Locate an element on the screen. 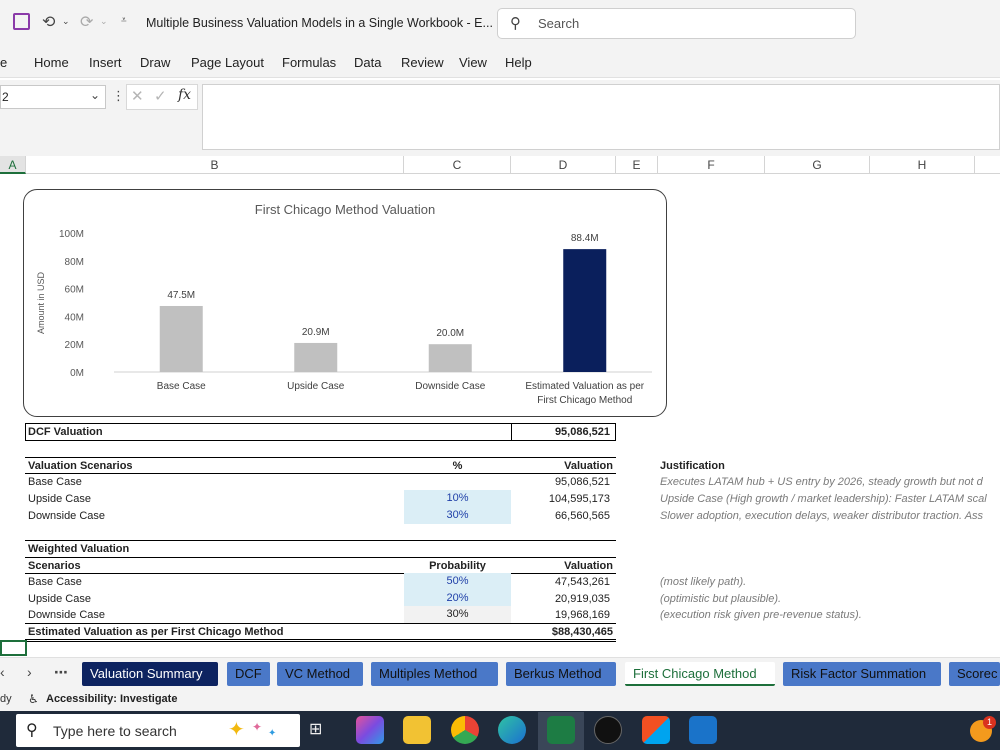 The width and height of the screenshot is (1000, 750). tab-formulas: Formulas is located at coordinates (309, 62).